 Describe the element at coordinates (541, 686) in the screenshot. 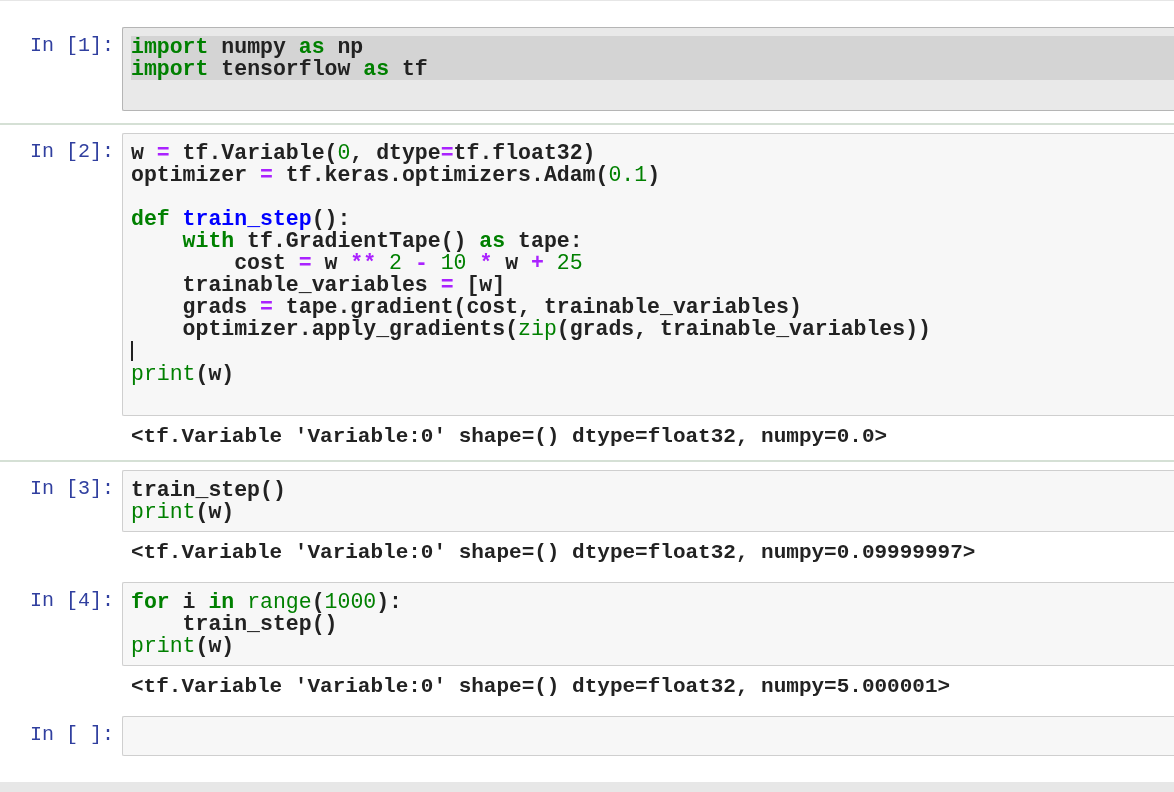

I see `cell-output: <tf.Variable 'Variable:0' shape=() dtype=float32, numpy=5.000001>` at that location.